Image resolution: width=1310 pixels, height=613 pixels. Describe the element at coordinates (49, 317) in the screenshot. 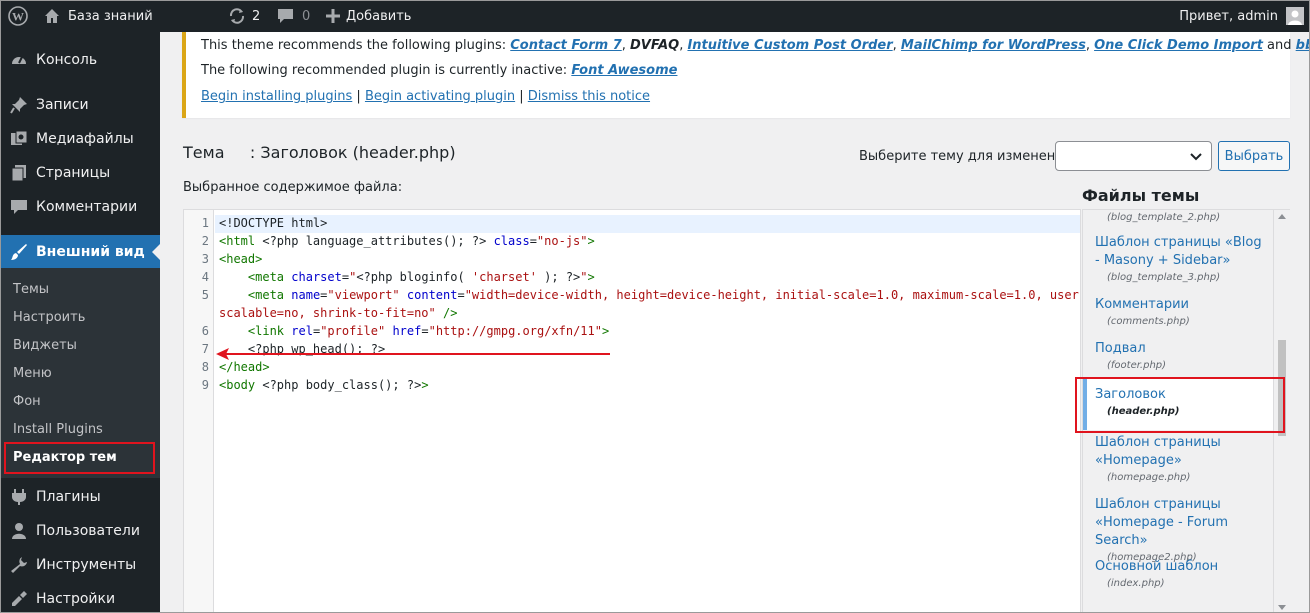

I see `submenu-customize: Настроить` at that location.